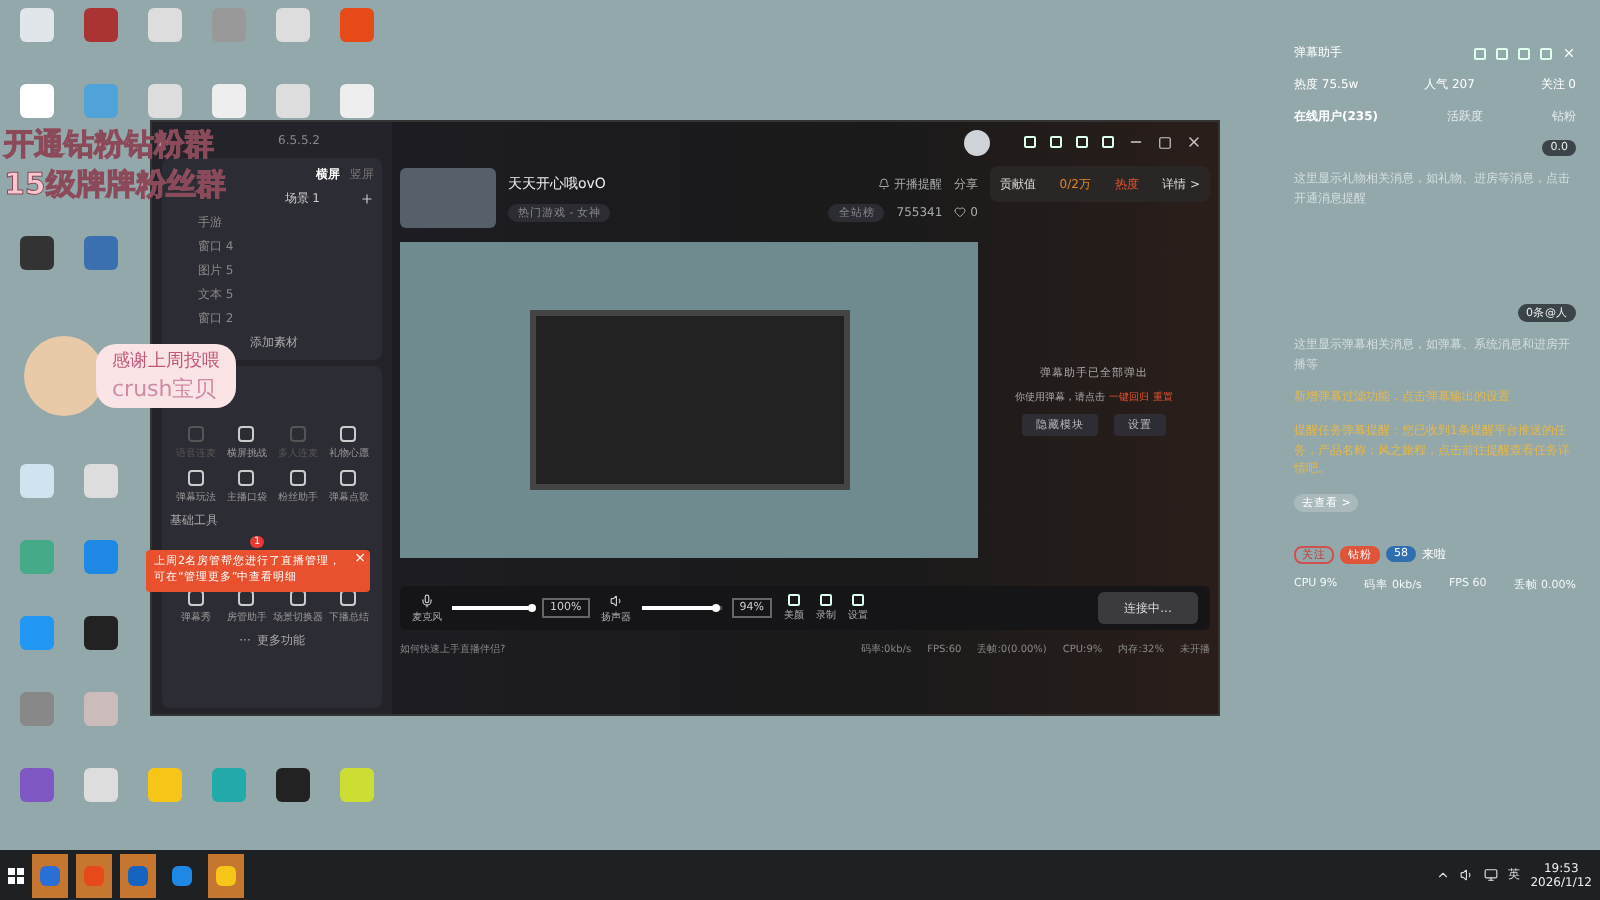 Image resolution: width=1600 pixels, height=900 pixels. I want to click on heart-icon, so click(960, 212).